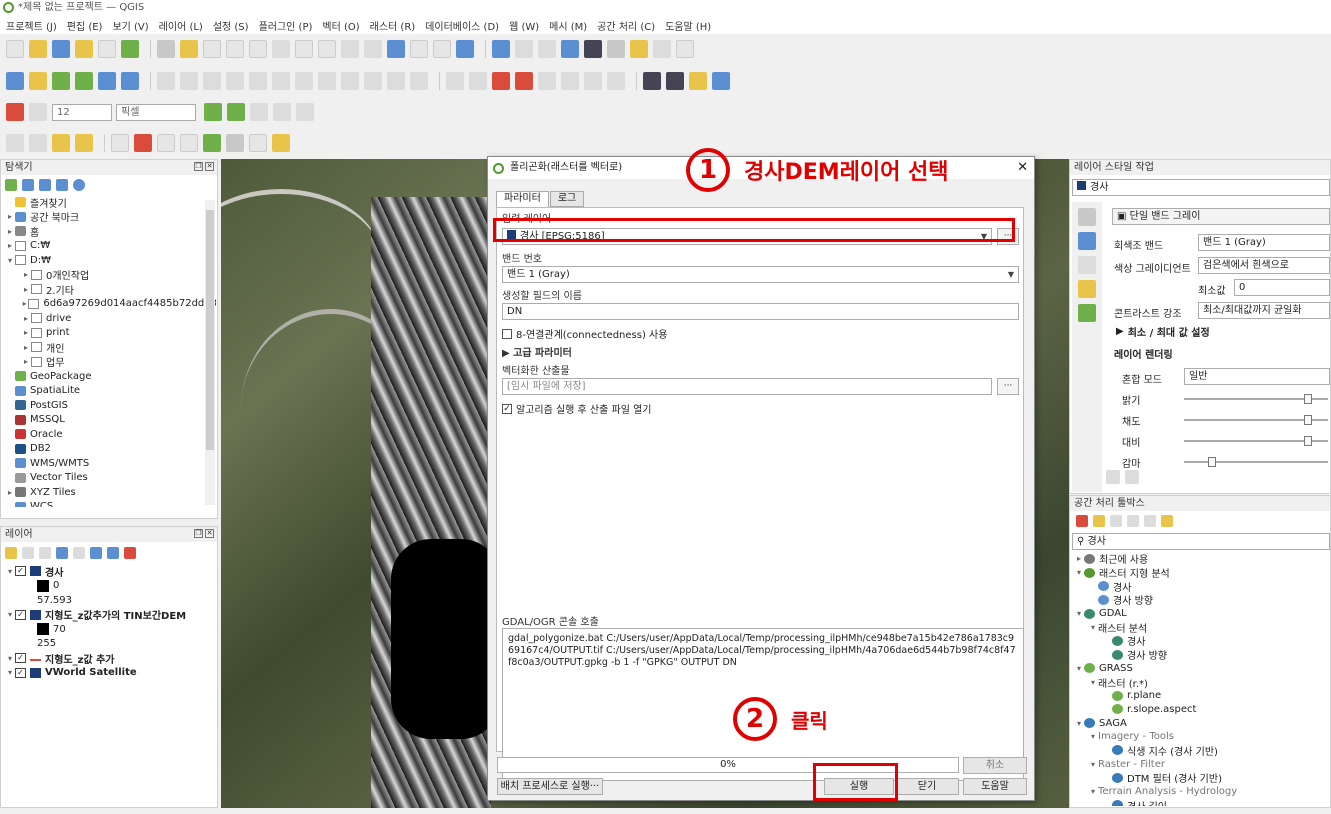 This screenshot has width=1331, height=814. What do you see at coordinates (181, 25) in the screenshot?
I see `menu-item: 레이어 (L)` at bounding box center [181, 25].